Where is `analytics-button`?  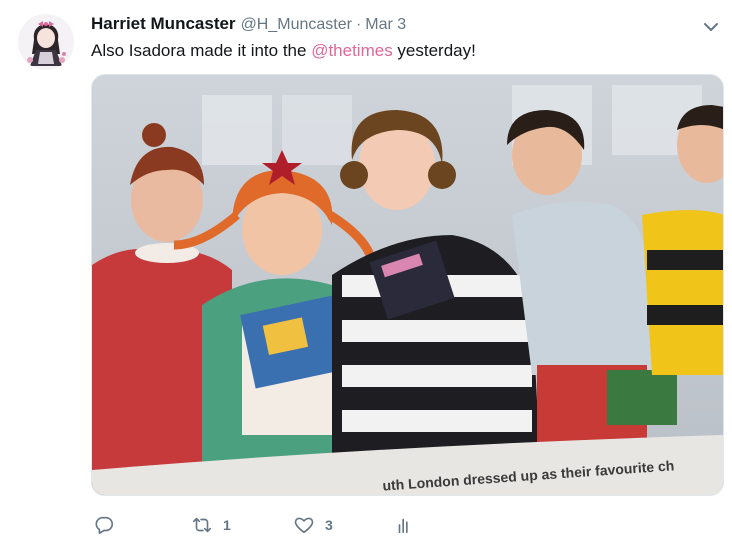 analytics-button is located at coordinates (405, 525).